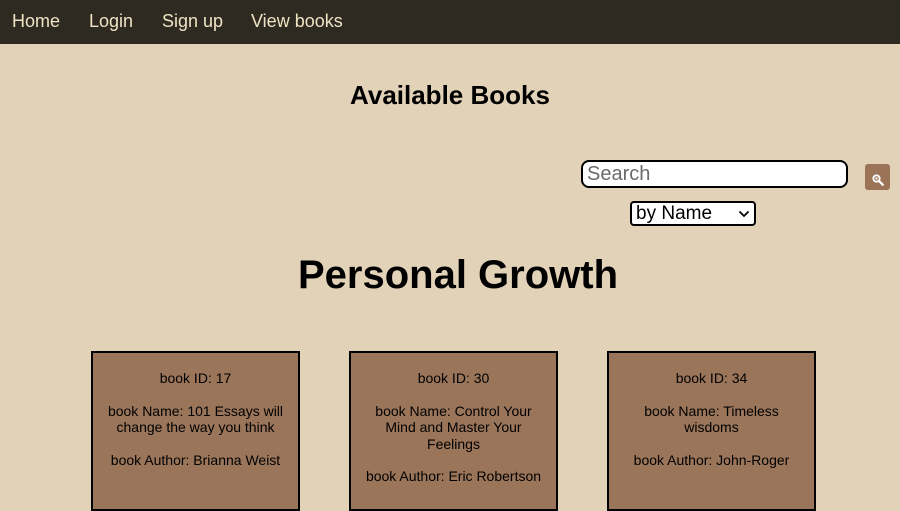  Describe the element at coordinates (192, 21) in the screenshot. I see `nav-signup-link: Sign up` at that location.